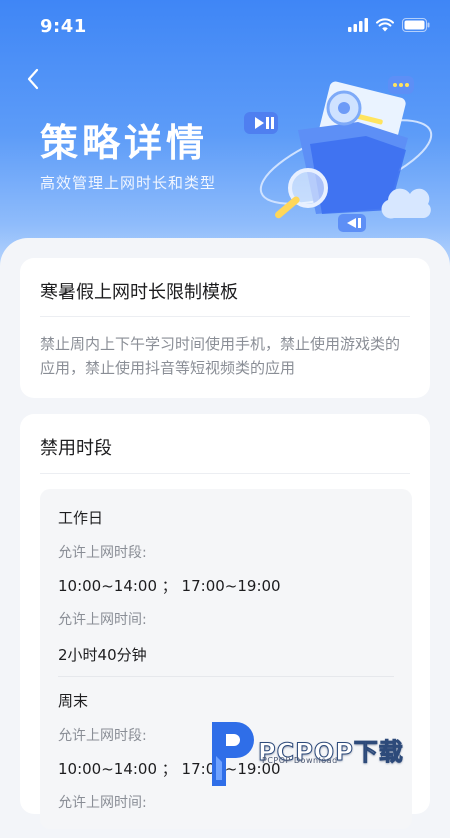 The height and width of the screenshot is (838, 450). I want to click on workday-periods-label: 允许上网时段:, so click(102, 553).